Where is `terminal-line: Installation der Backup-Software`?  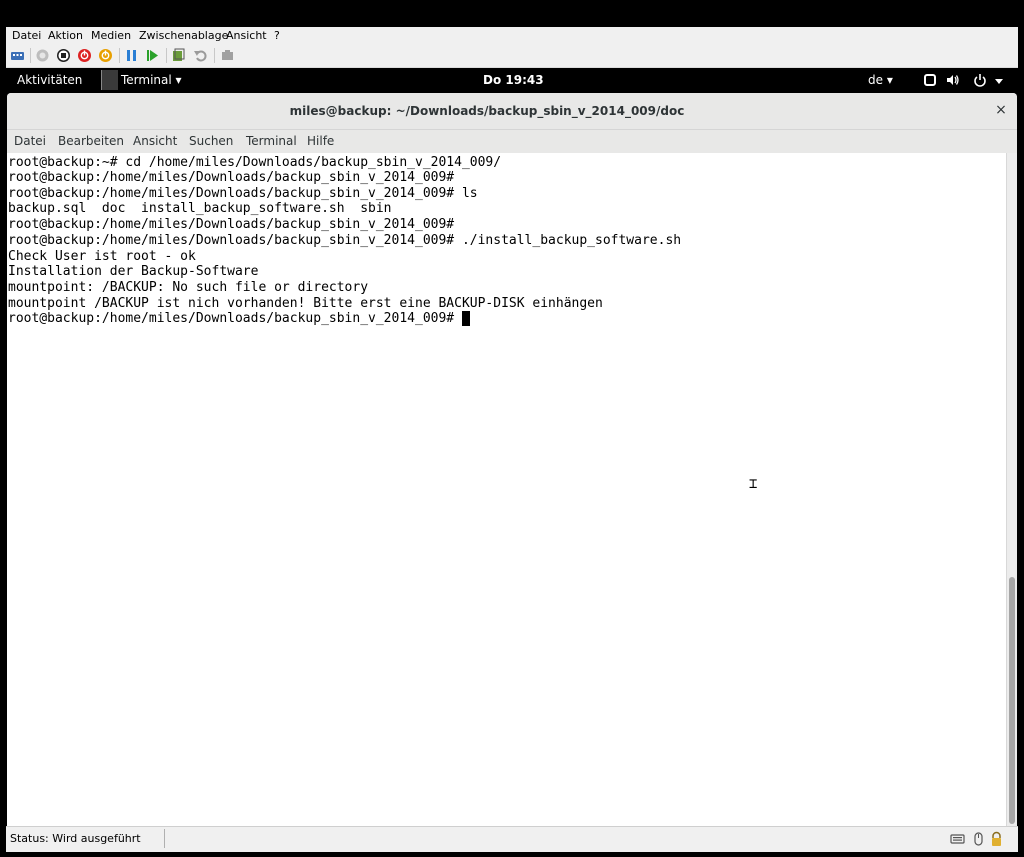
terminal-line: Installation der Backup-Software is located at coordinates (133, 271).